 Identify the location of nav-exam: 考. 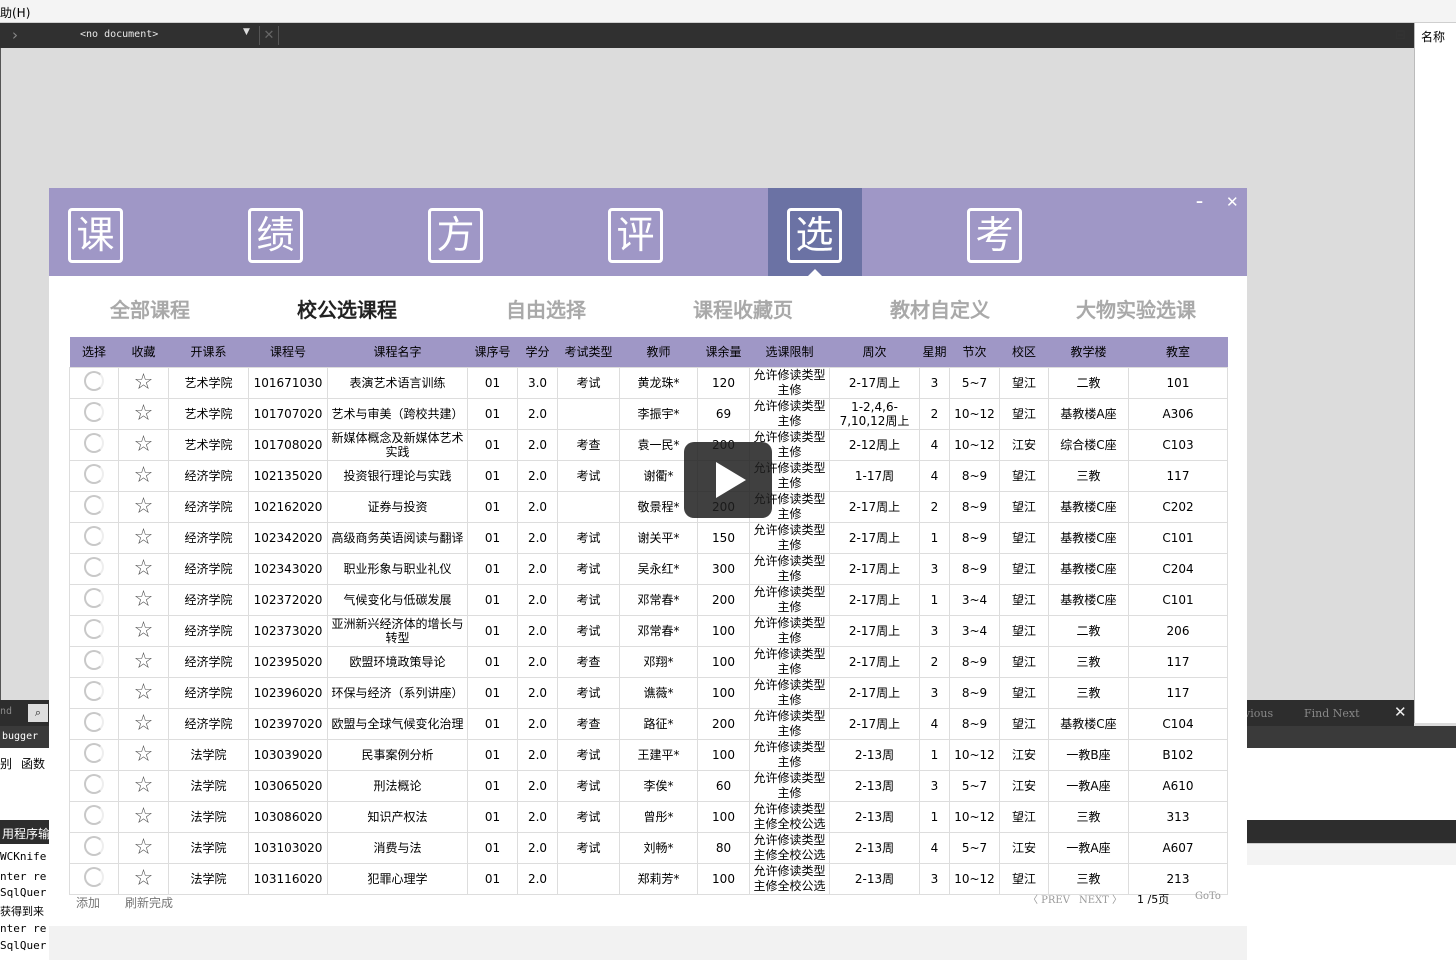
(995, 232).